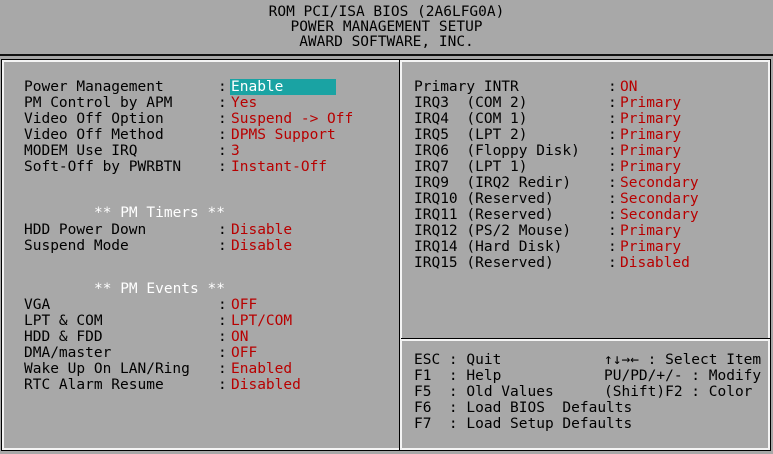 The image size is (773, 454). Describe the element at coordinates (94, 87) in the screenshot. I see `option-label: Power Management` at that location.